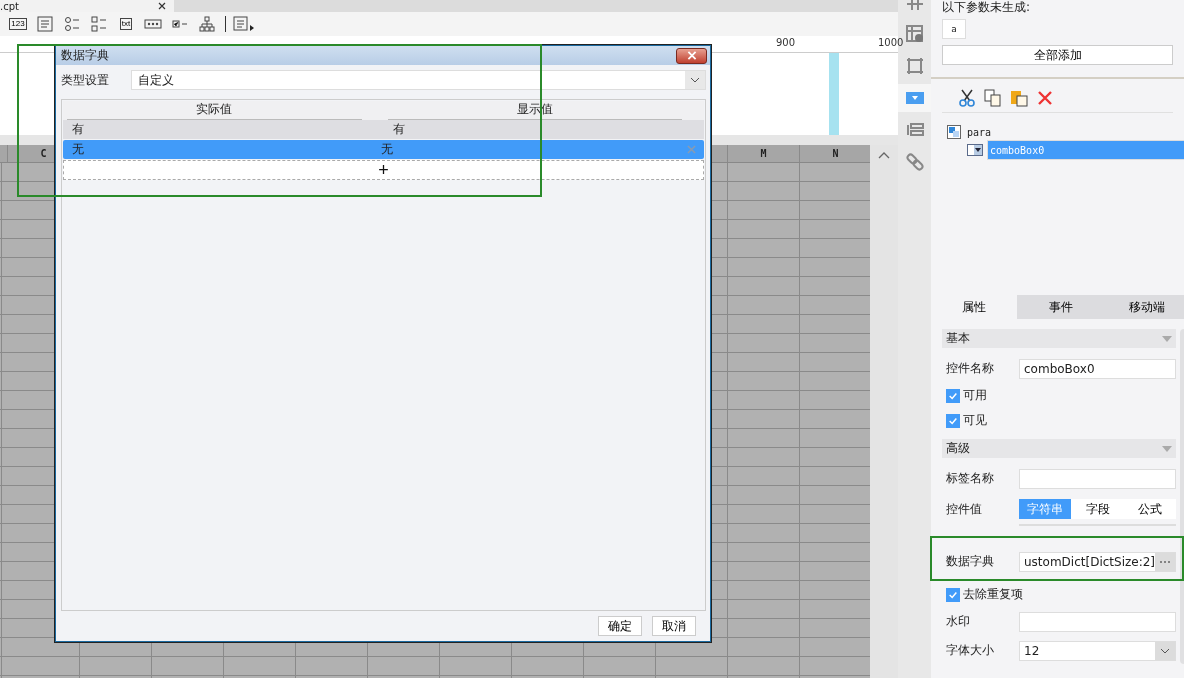  What do you see at coordinates (383, 129) in the screenshot?
I see `table-row: 有 有` at bounding box center [383, 129].